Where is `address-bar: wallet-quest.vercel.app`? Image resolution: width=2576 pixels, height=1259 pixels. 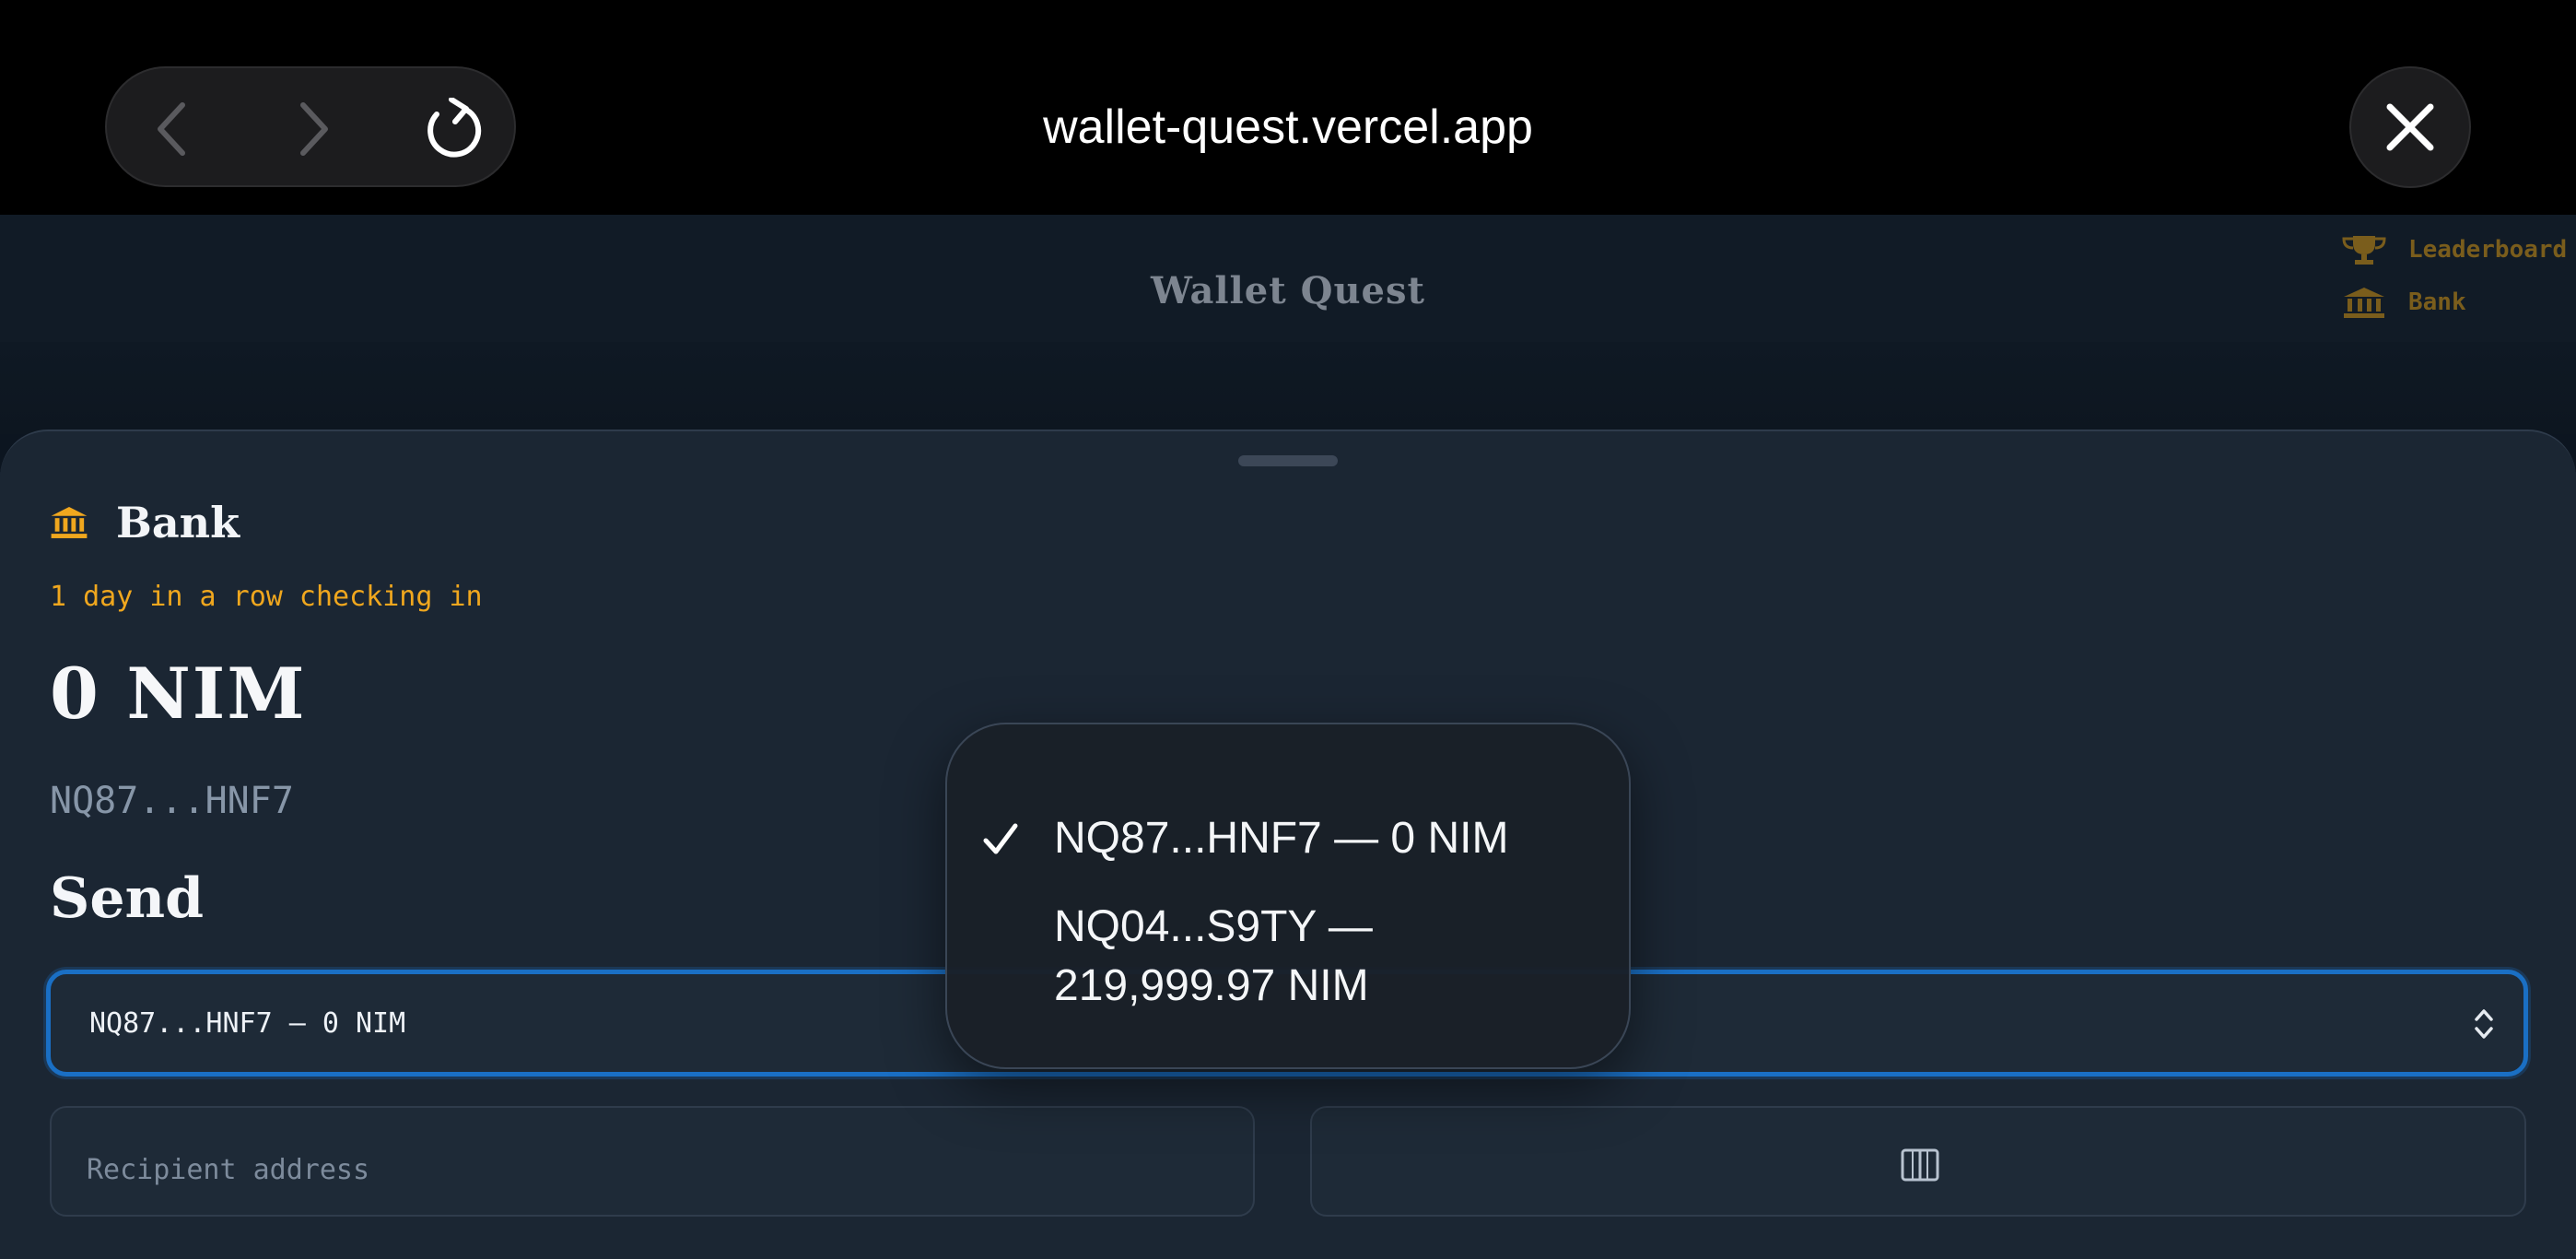
address-bar: wallet-quest.vercel.app is located at coordinates (1288, 128).